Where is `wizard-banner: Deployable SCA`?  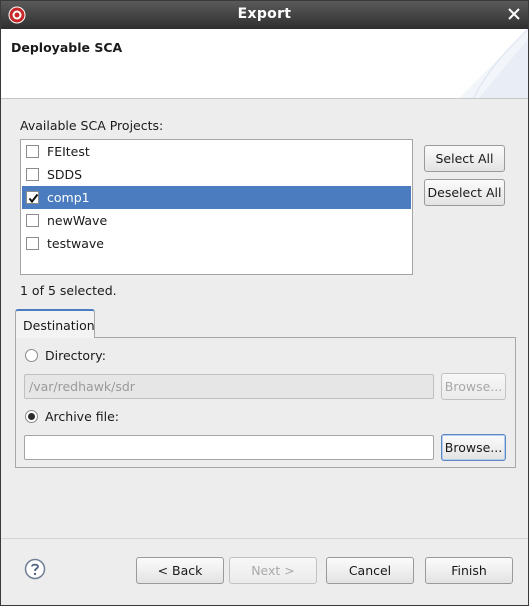
wizard-banner: Deployable SCA is located at coordinates (264, 64).